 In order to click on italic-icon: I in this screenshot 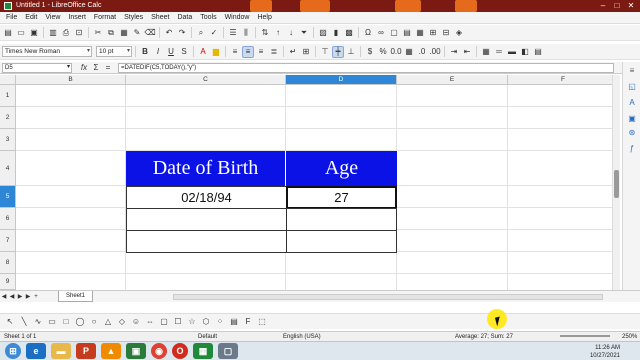, I will do `click(158, 52)`.